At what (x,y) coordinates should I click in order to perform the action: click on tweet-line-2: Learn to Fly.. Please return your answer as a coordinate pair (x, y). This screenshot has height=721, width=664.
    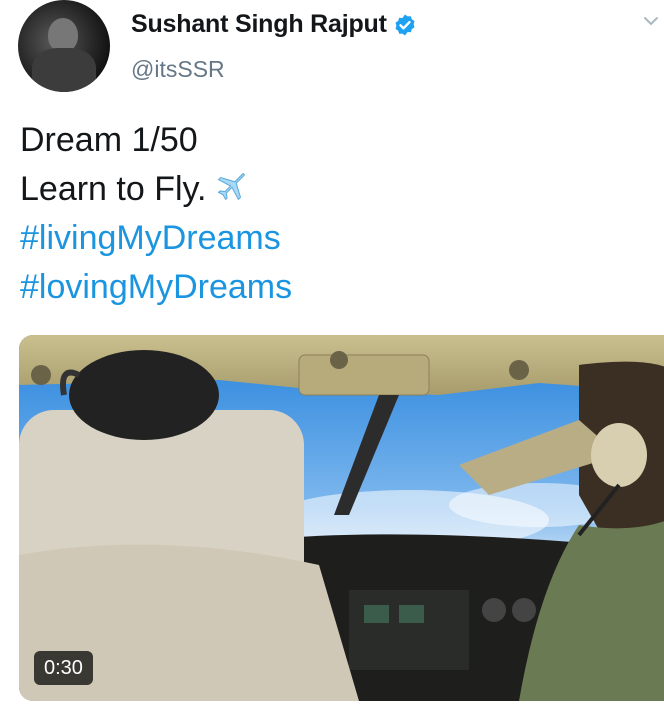
    Looking at the image, I should click on (330, 189).